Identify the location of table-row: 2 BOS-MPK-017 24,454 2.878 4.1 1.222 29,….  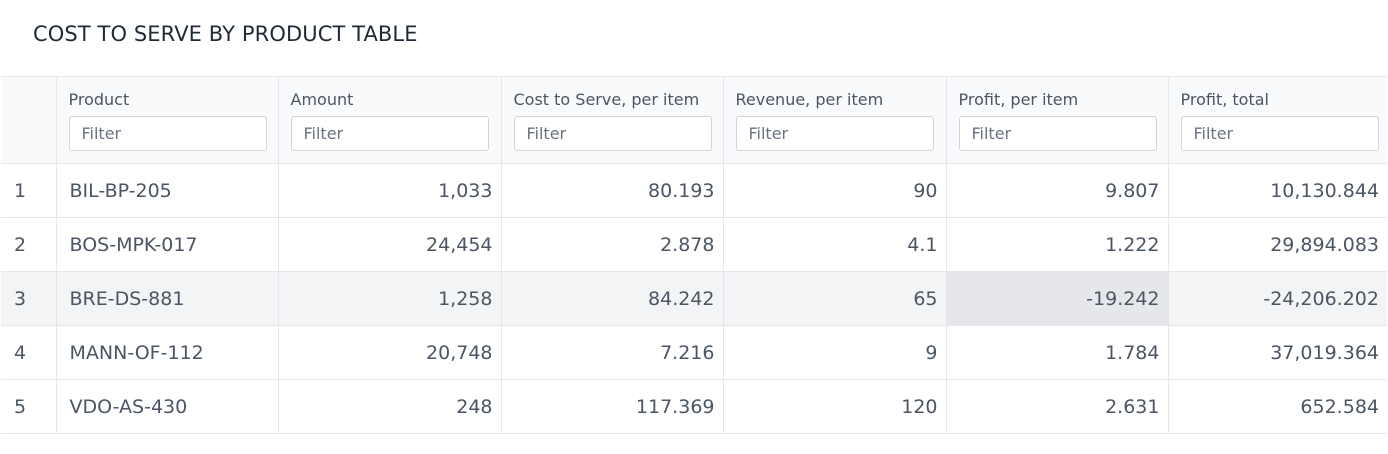
(694, 244).